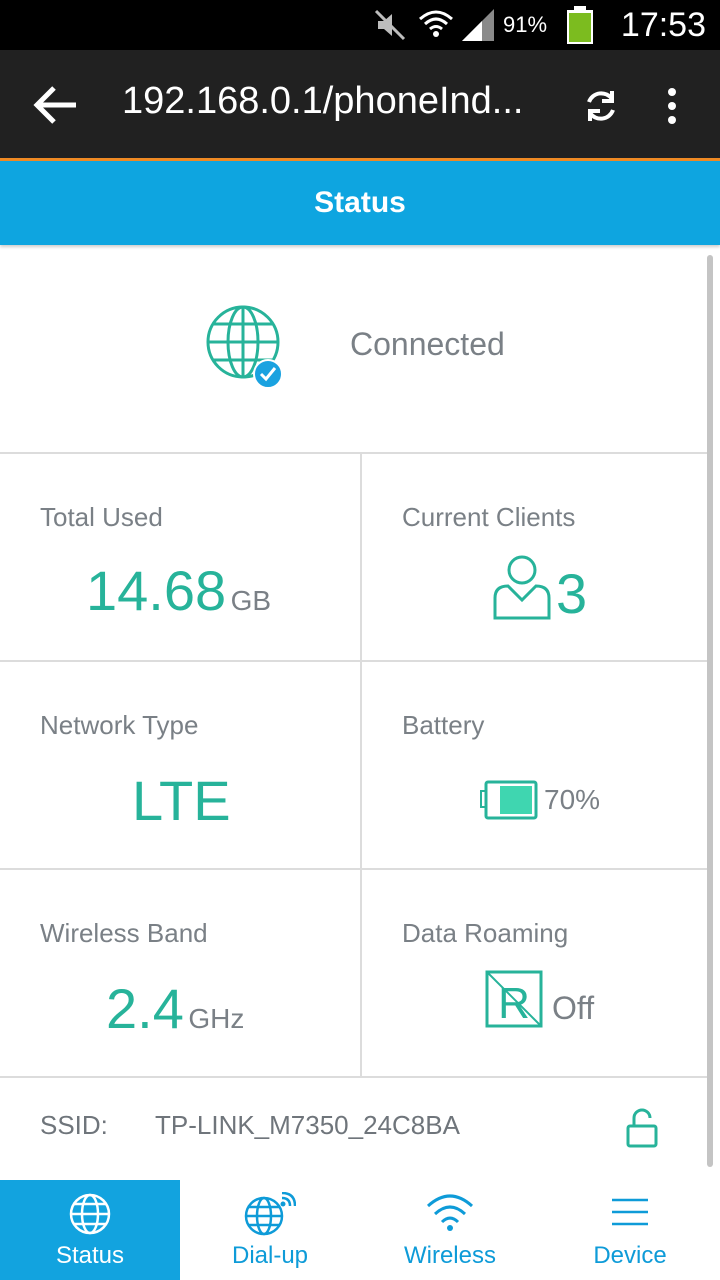 The width and height of the screenshot is (720, 1280). What do you see at coordinates (427, 344) in the screenshot?
I see `connection-status-text: Connected` at bounding box center [427, 344].